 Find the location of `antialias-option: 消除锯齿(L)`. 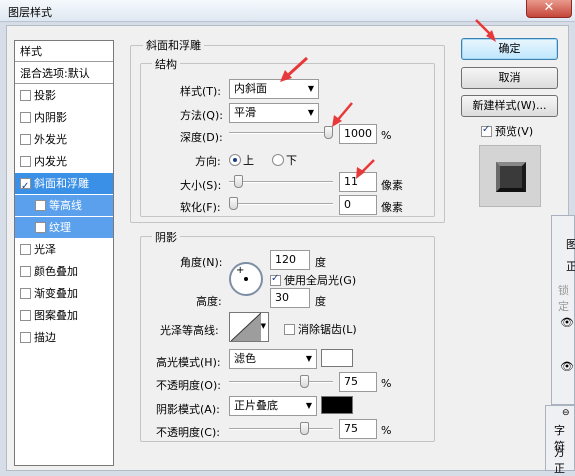

antialias-option: 消除锯齿(L) is located at coordinates (320, 329).